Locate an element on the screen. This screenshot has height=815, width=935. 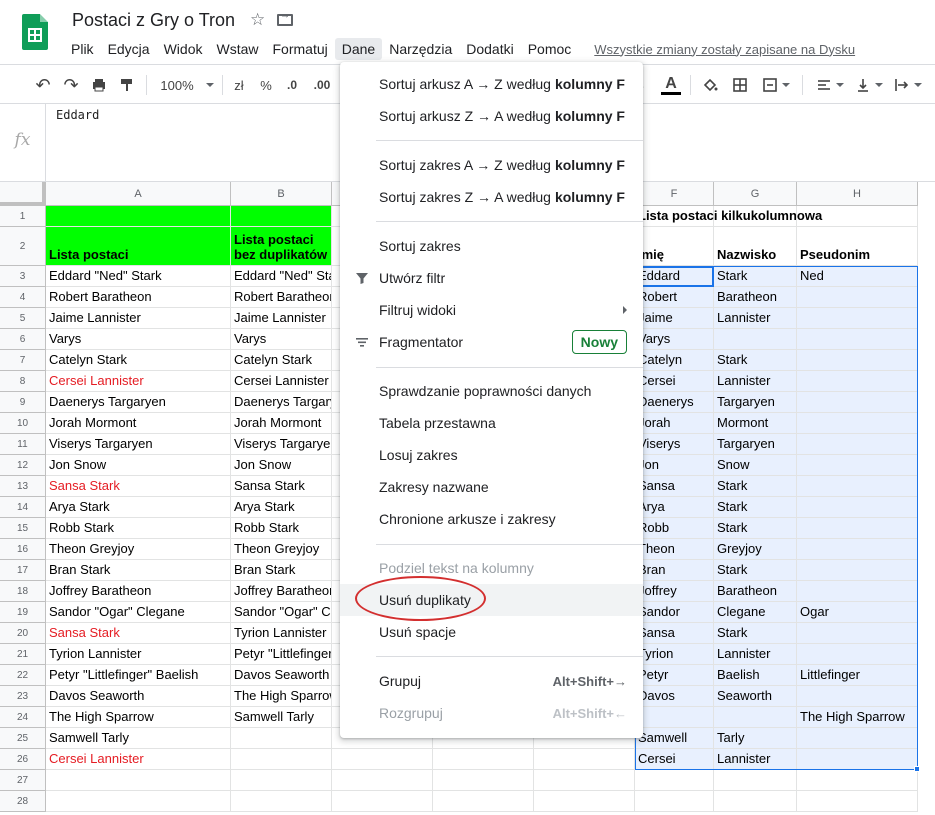
cell: Jon is located at coordinates (674, 465).